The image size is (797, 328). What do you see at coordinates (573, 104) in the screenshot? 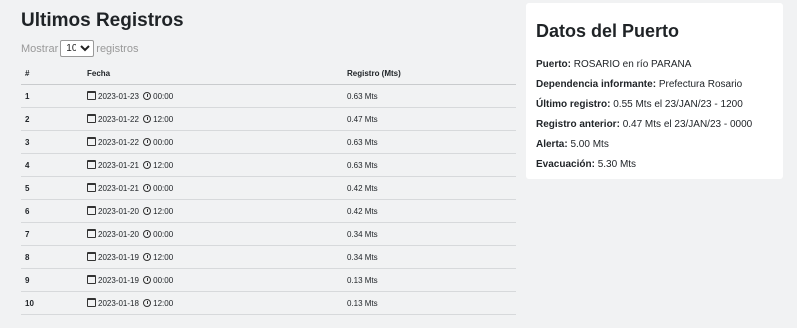
I see `field-label: Último registro:` at bounding box center [573, 104].